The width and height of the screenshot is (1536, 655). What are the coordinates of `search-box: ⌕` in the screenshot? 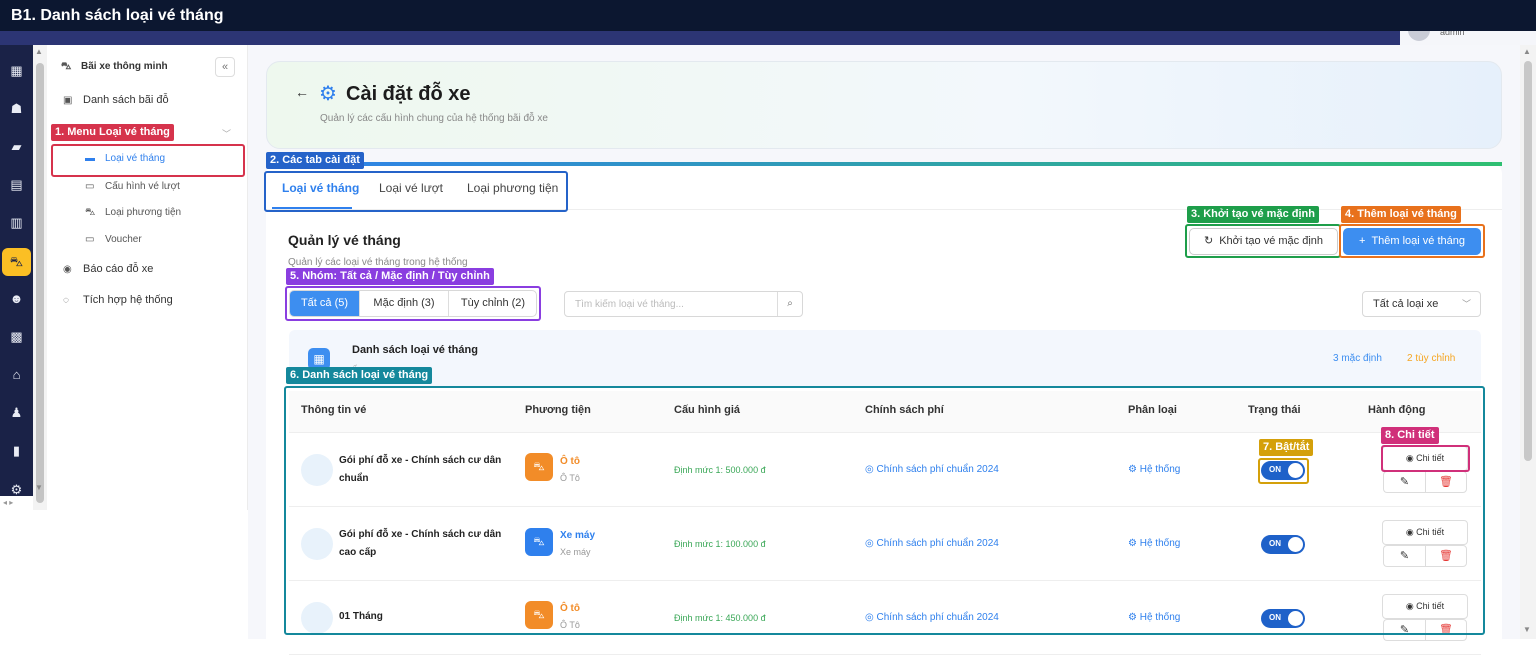 It's located at (683, 304).